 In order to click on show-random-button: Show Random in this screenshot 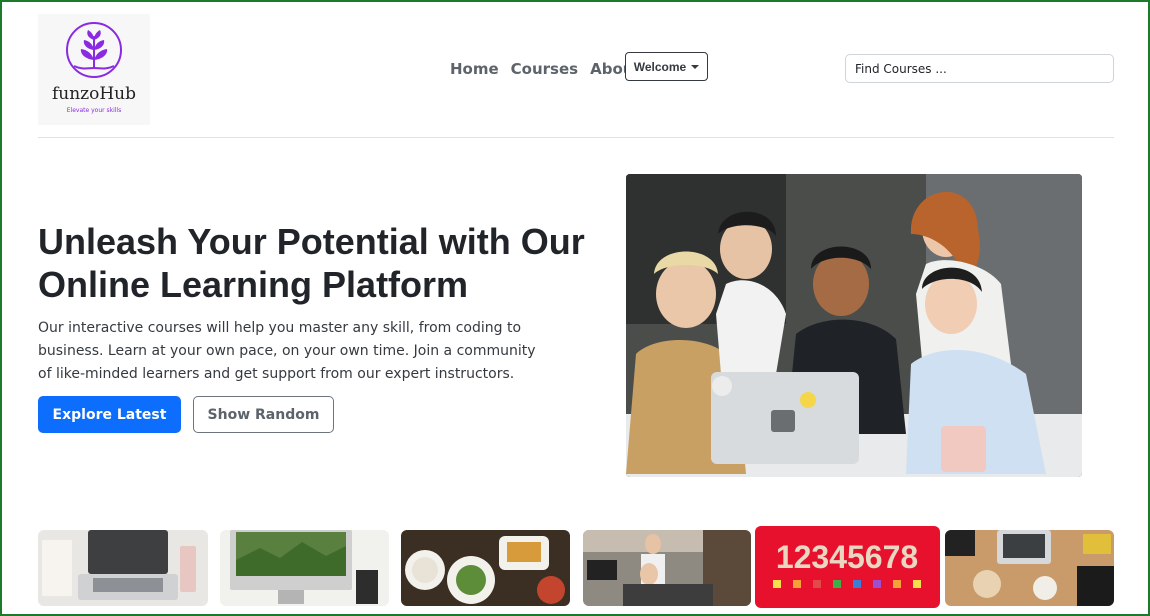, I will do `click(263, 414)`.